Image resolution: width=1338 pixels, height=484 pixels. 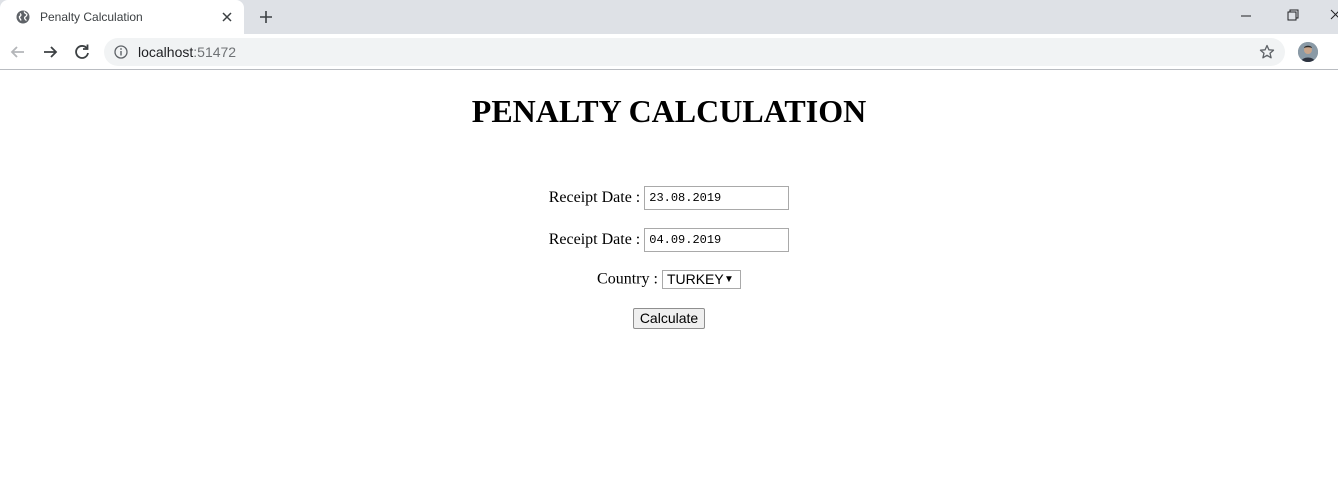 I want to click on reload-icon, so click(x=82, y=52).